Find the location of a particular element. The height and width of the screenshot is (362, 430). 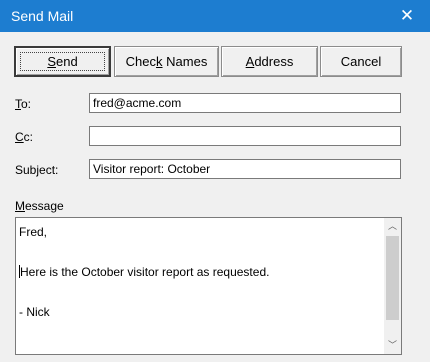

scrollbar-thumb is located at coordinates (392, 278).